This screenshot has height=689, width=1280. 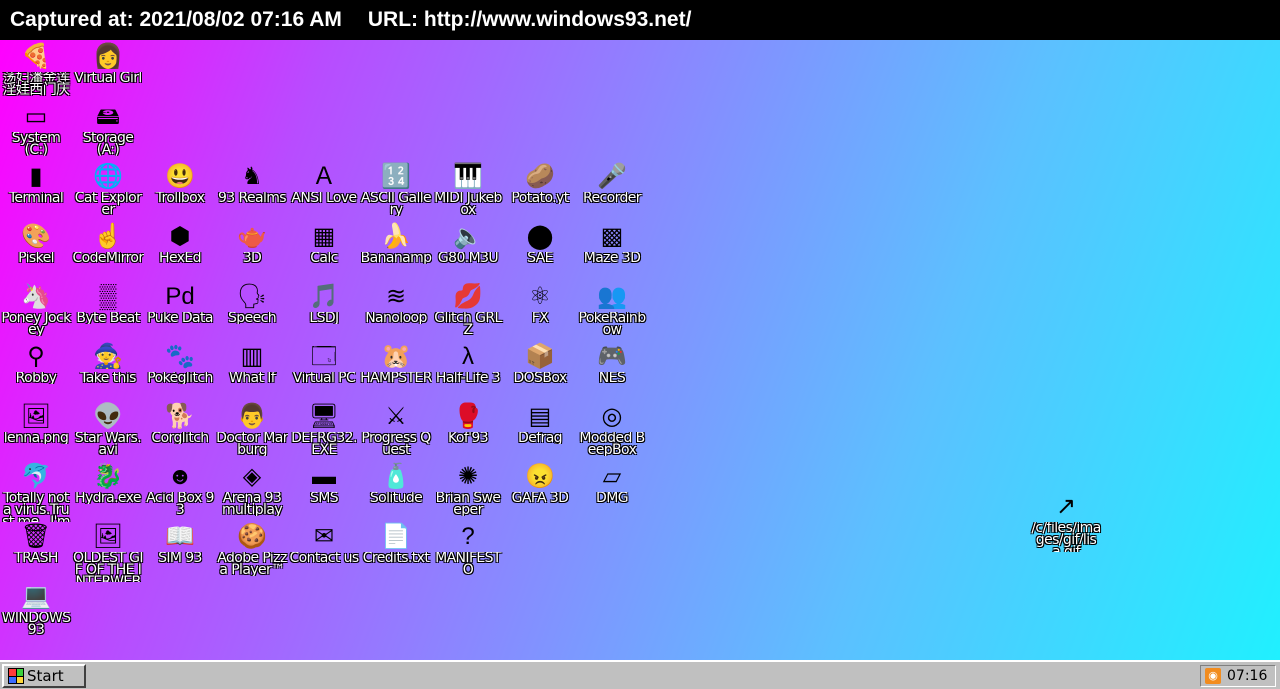 I want to click on desktop-icon-label: lenna.png, so click(x=36, y=438).